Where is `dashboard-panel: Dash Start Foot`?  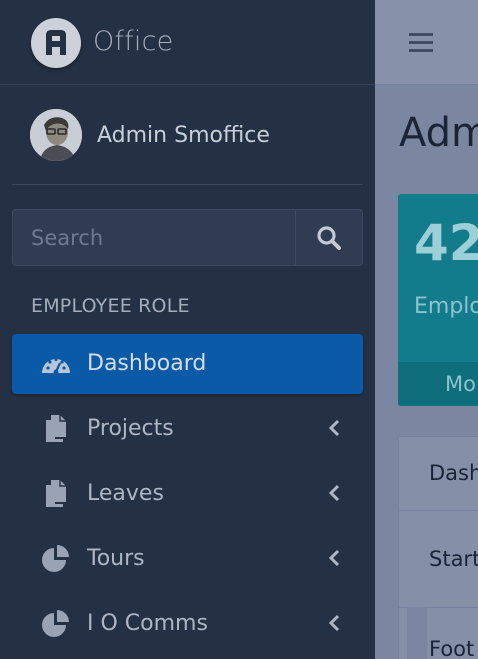 dashboard-panel: Dash Start Foot is located at coordinates (438, 547).